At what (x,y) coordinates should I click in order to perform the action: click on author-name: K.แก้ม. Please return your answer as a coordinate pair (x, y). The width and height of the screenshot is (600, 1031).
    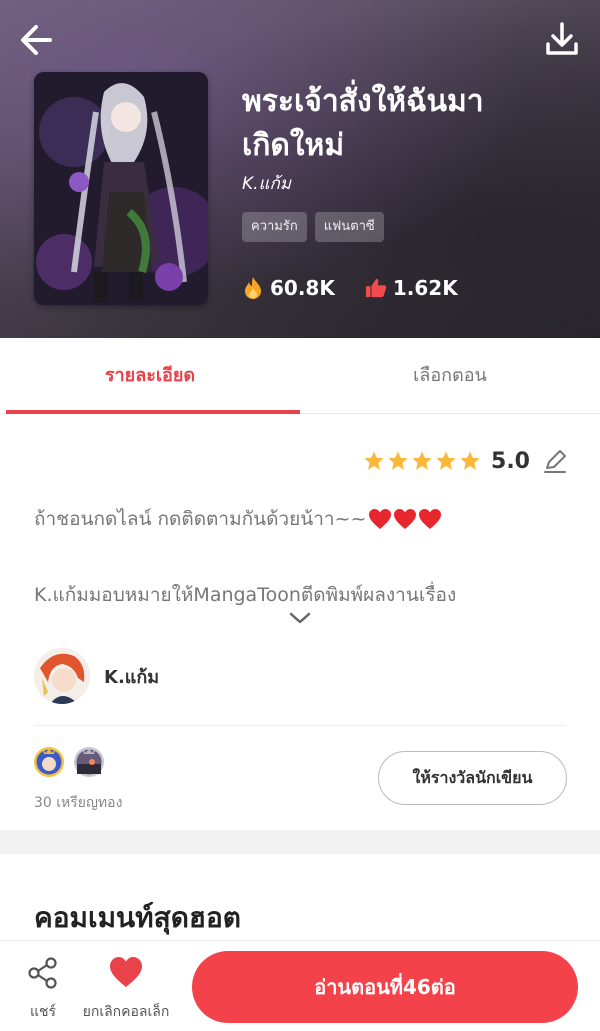
    Looking at the image, I should click on (132, 677).